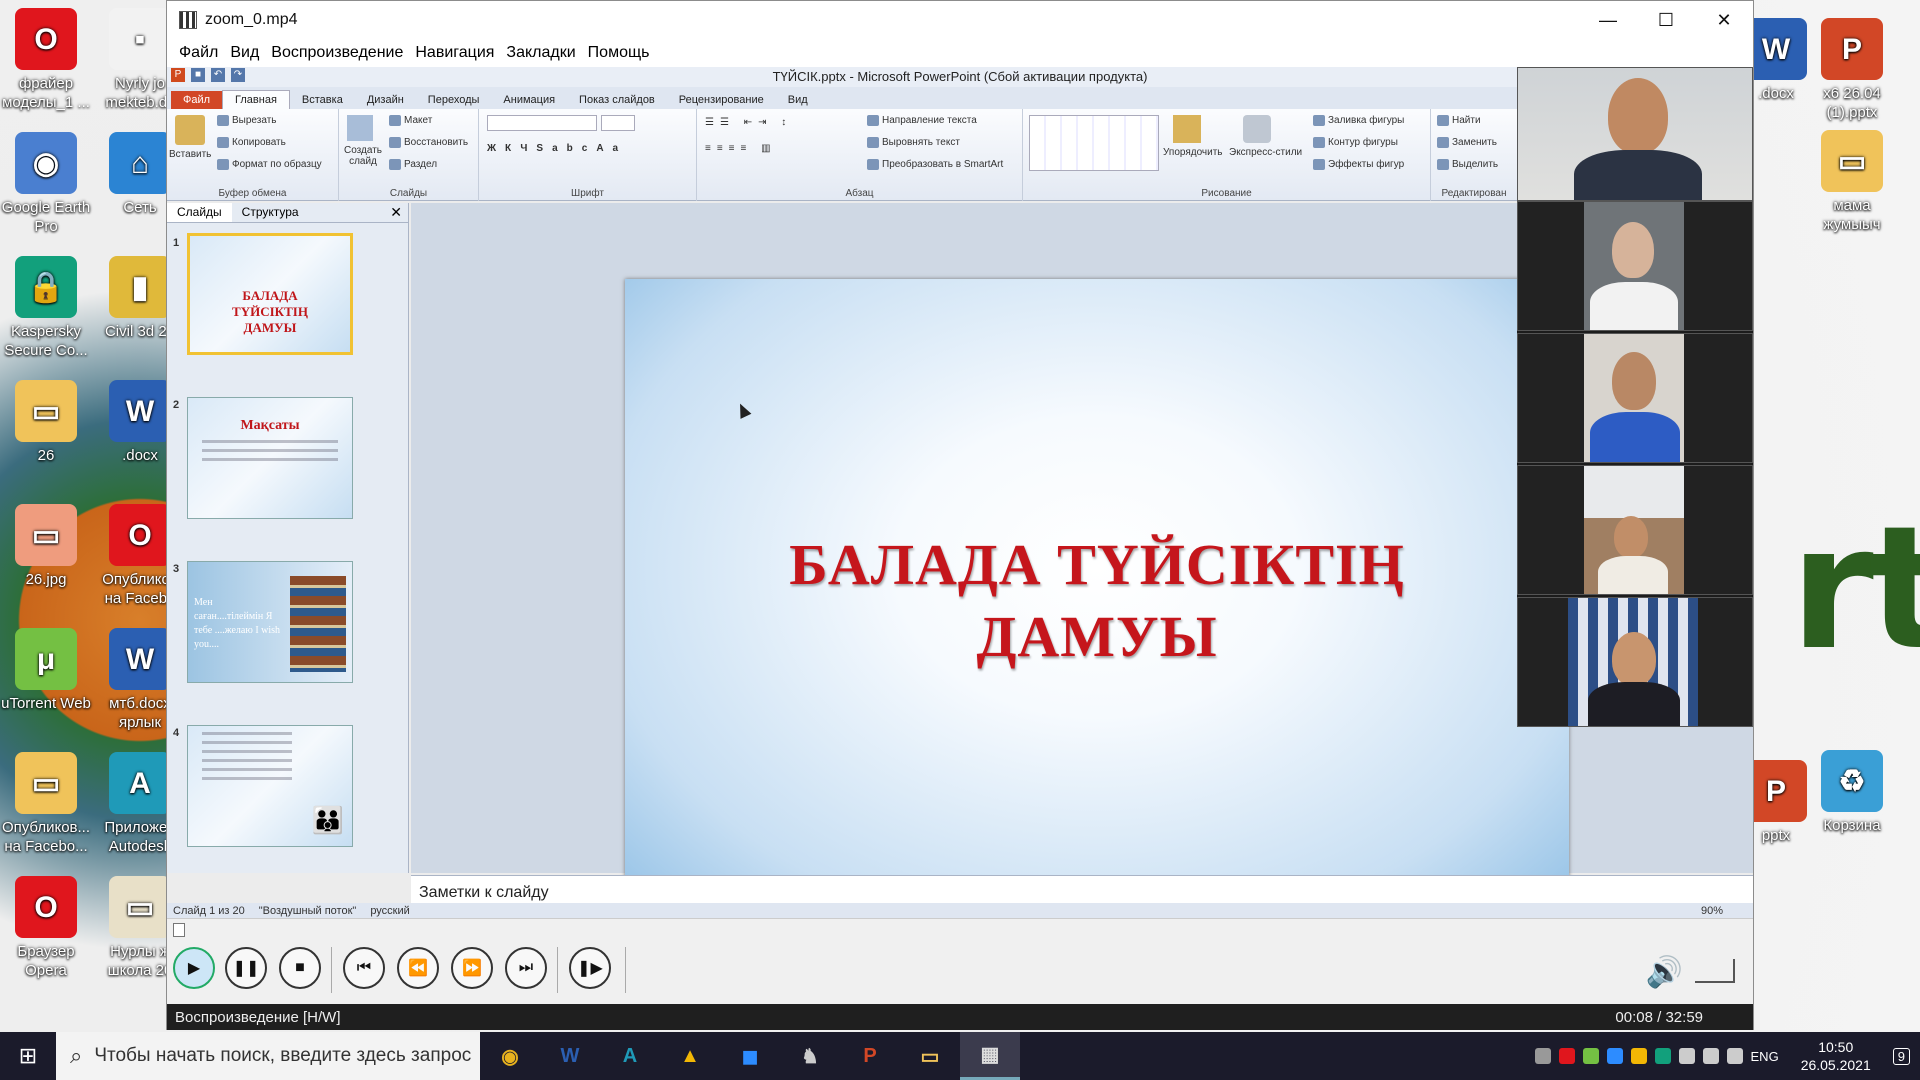 The width and height of the screenshot is (1920, 1080). Describe the element at coordinates (140, 411) in the screenshot. I see `desktop-app-icon: W` at that location.